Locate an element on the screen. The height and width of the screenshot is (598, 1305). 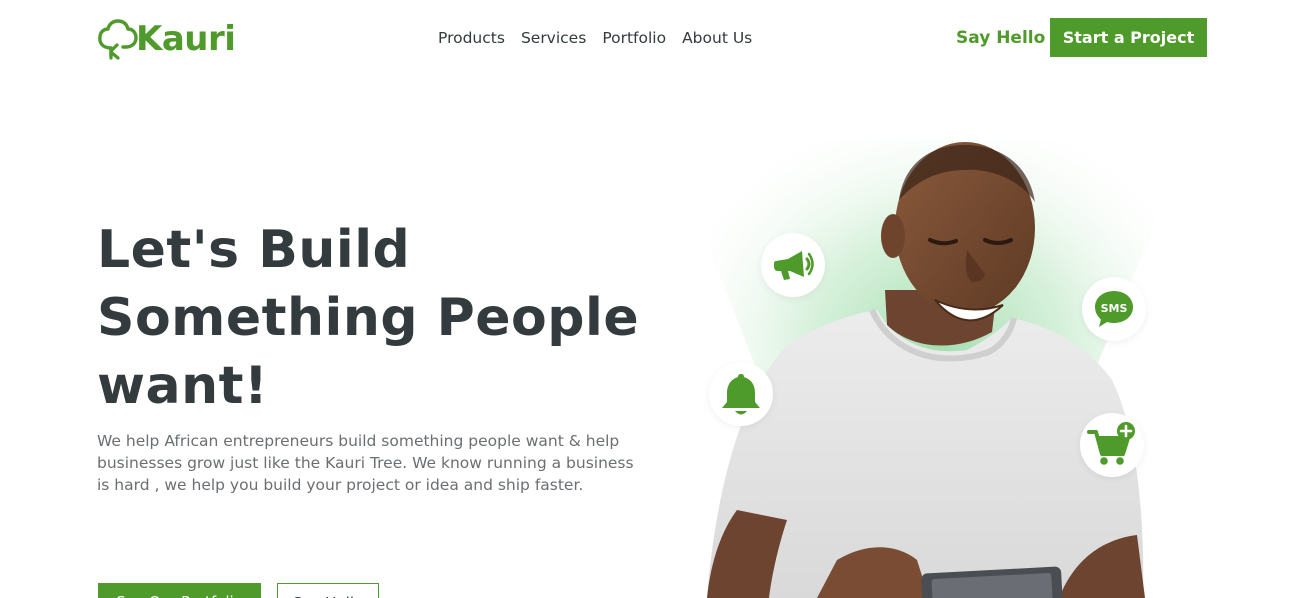
megaphone-icon is located at coordinates (794, 265).